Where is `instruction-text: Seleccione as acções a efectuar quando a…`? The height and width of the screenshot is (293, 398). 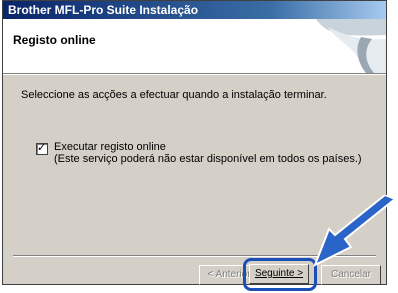
instruction-text: Seleccione as acções a efectuar quando a… is located at coordinates (174, 95).